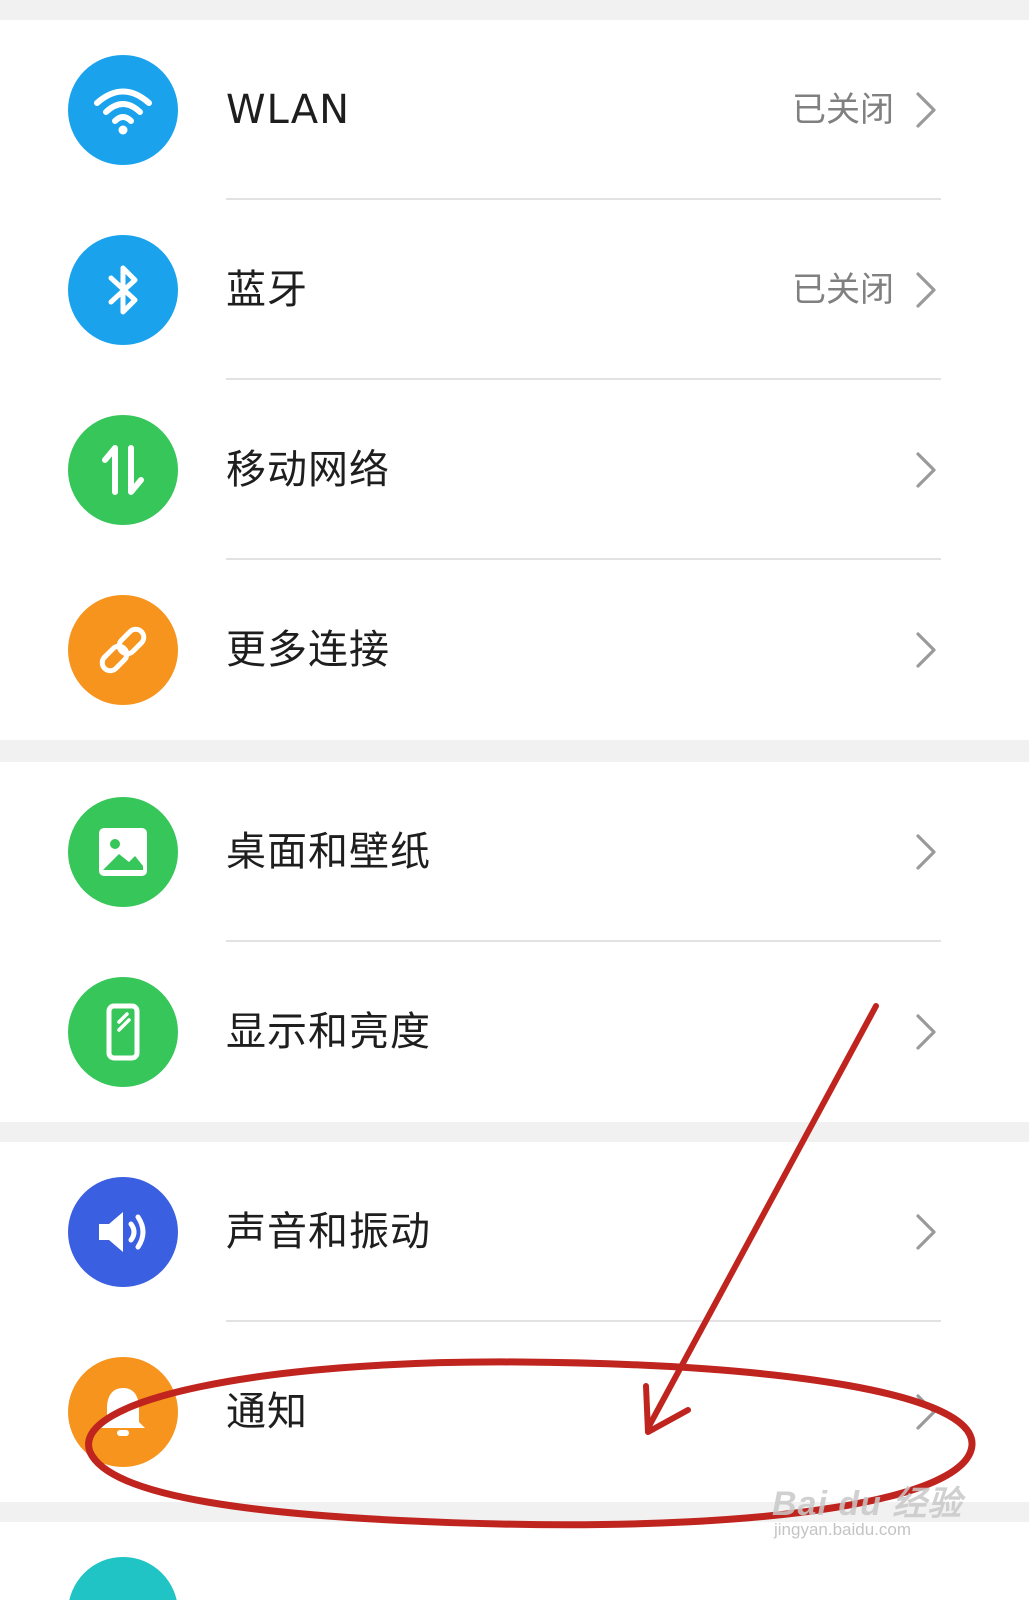 The height and width of the screenshot is (1600, 1029). What do you see at coordinates (867, 1504) in the screenshot?
I see `watermark-brand: Bai du 经验` at bounding box center [867, 1504].